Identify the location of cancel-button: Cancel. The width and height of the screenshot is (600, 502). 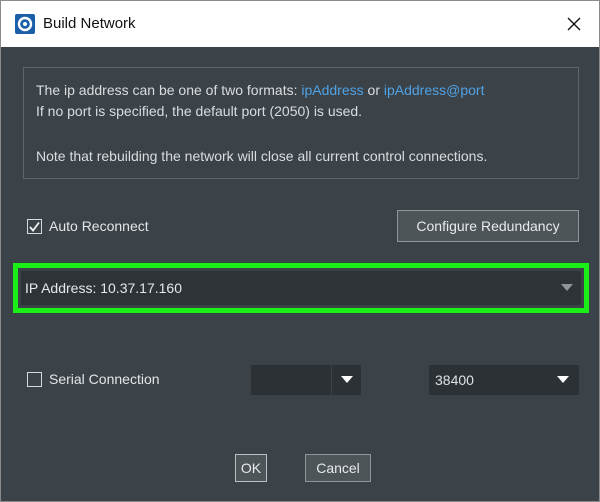
(338, 468).